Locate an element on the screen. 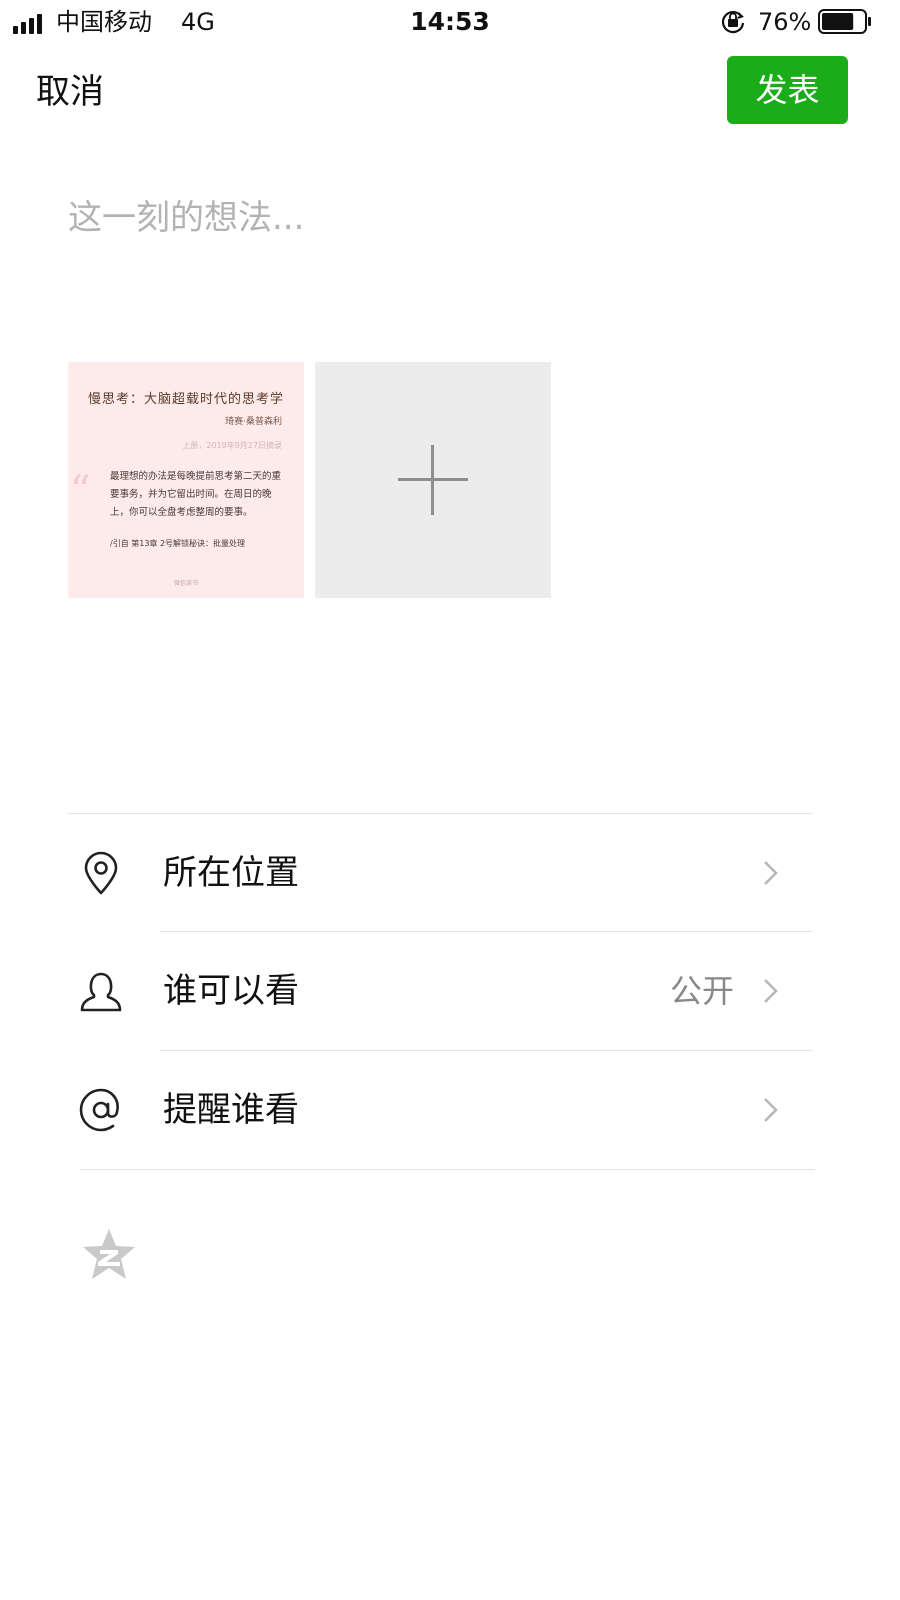  person-icon is located at coordinates (101, 992).